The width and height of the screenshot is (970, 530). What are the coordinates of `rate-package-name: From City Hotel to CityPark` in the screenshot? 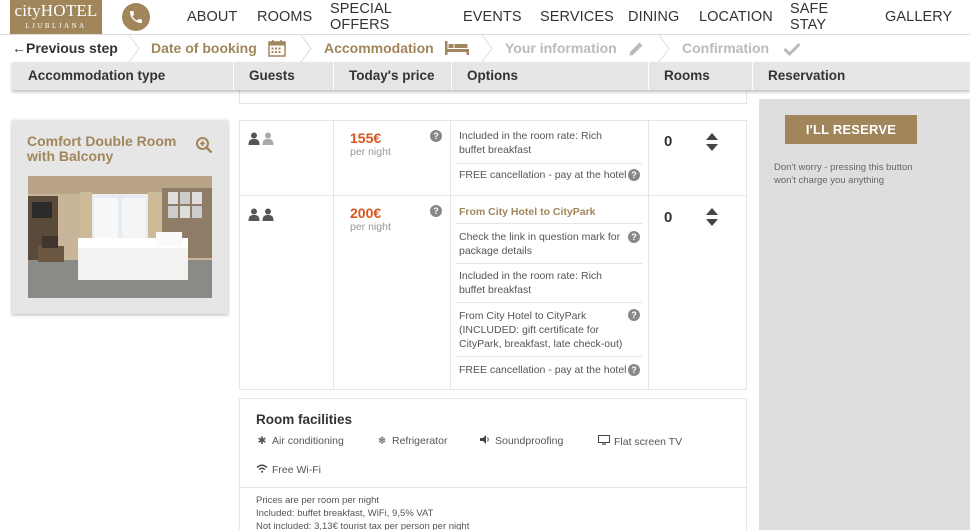 It's located at (527, 212).